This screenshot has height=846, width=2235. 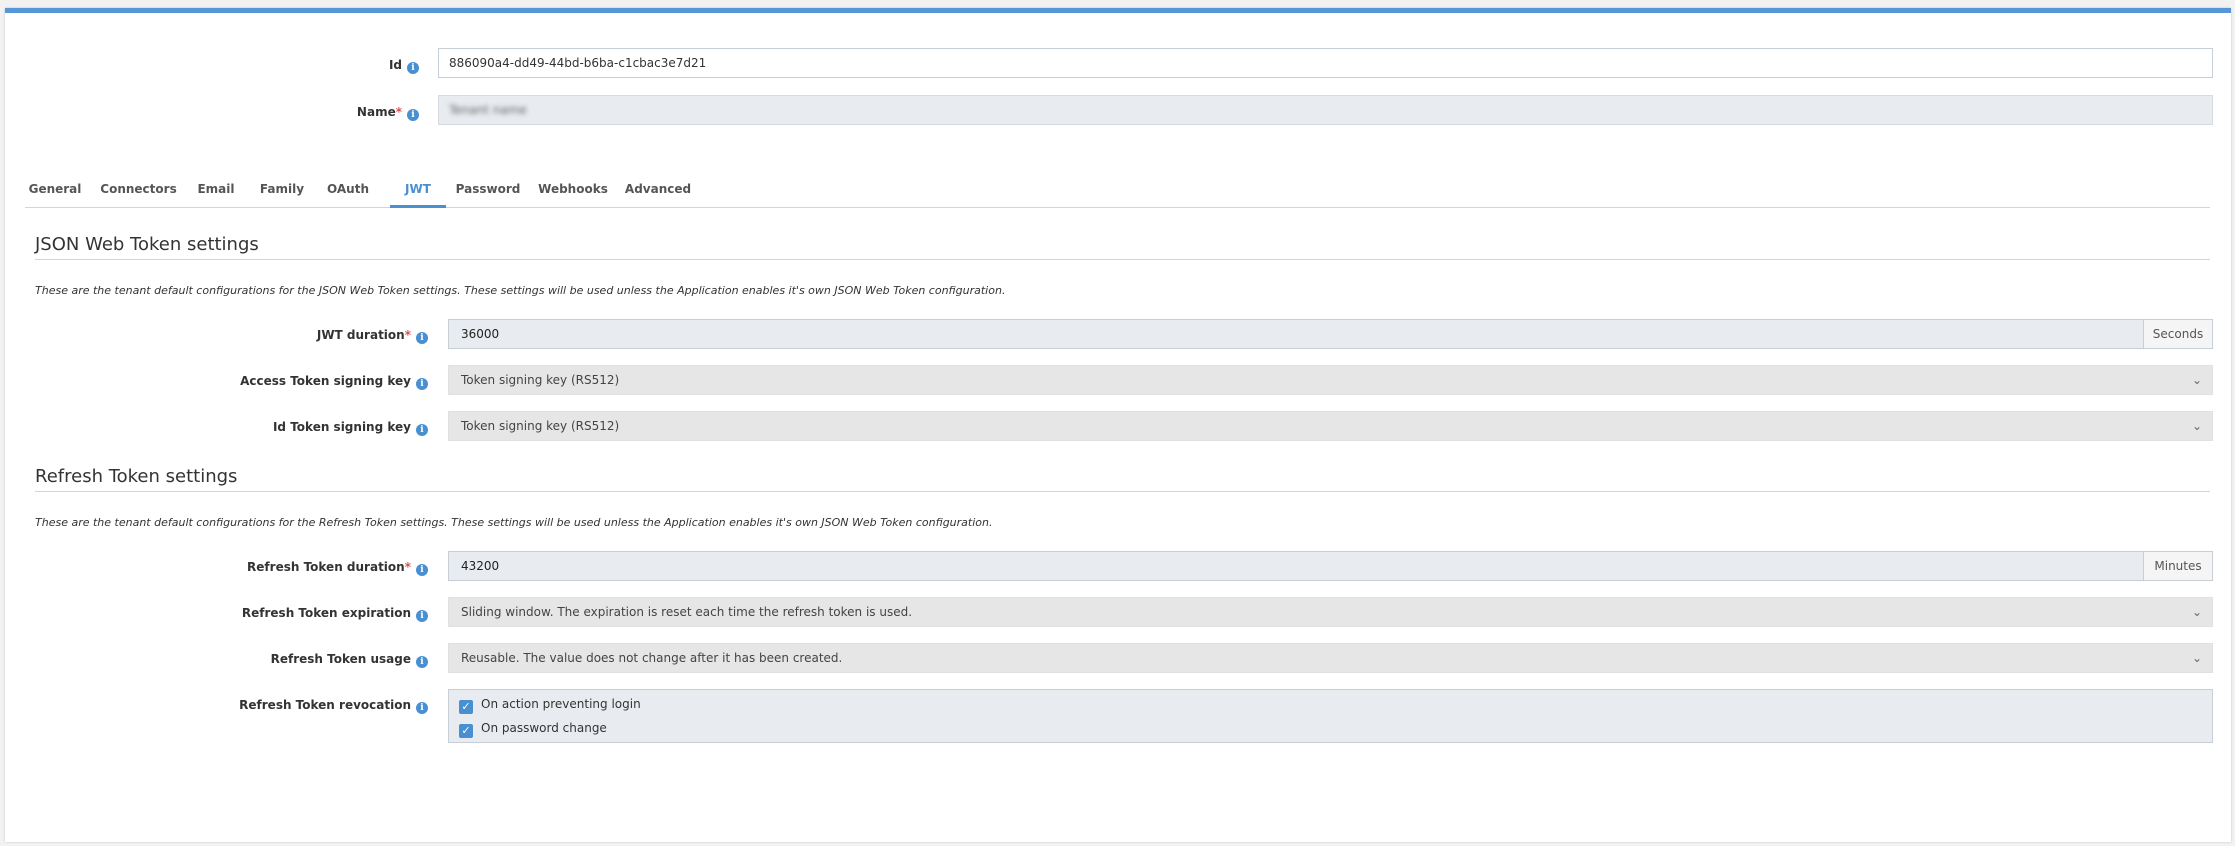 I want to click on jwt-duration-unit: Seconds, so click(x=2178, y=334).